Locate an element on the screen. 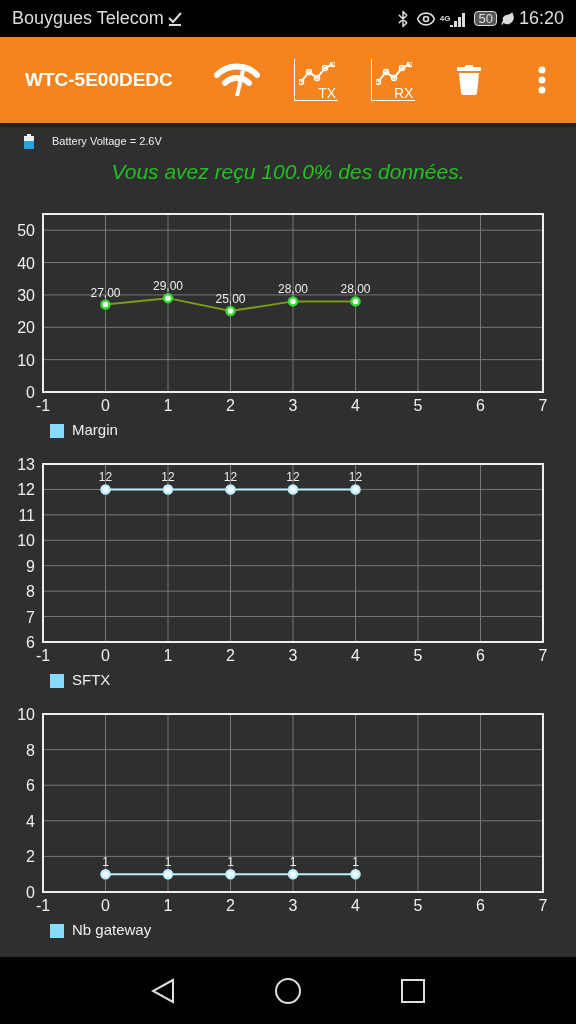  value-label: 29,00 is located at coordinates (168, 286).